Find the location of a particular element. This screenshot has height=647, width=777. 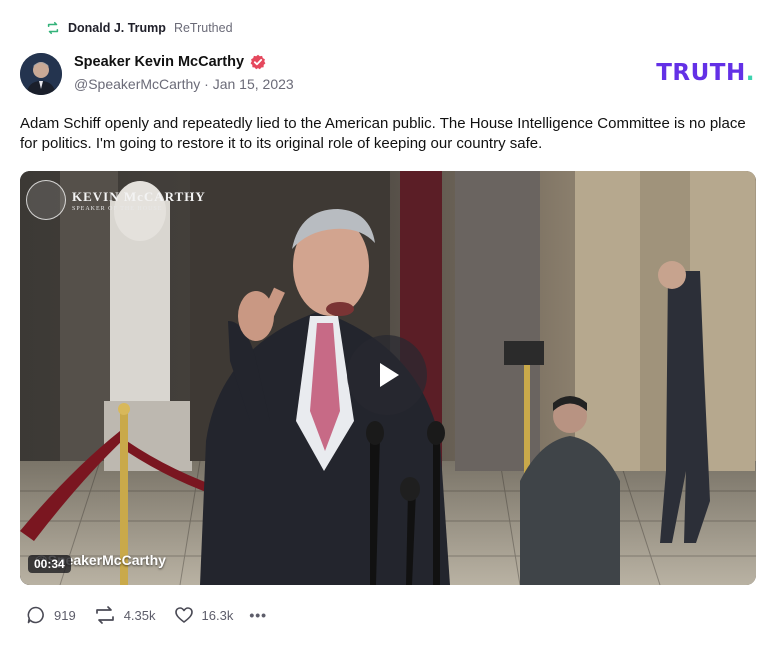

watermark-subtitle: SPEAKER OF THE HOUSE is located at coordinates (117, 208).